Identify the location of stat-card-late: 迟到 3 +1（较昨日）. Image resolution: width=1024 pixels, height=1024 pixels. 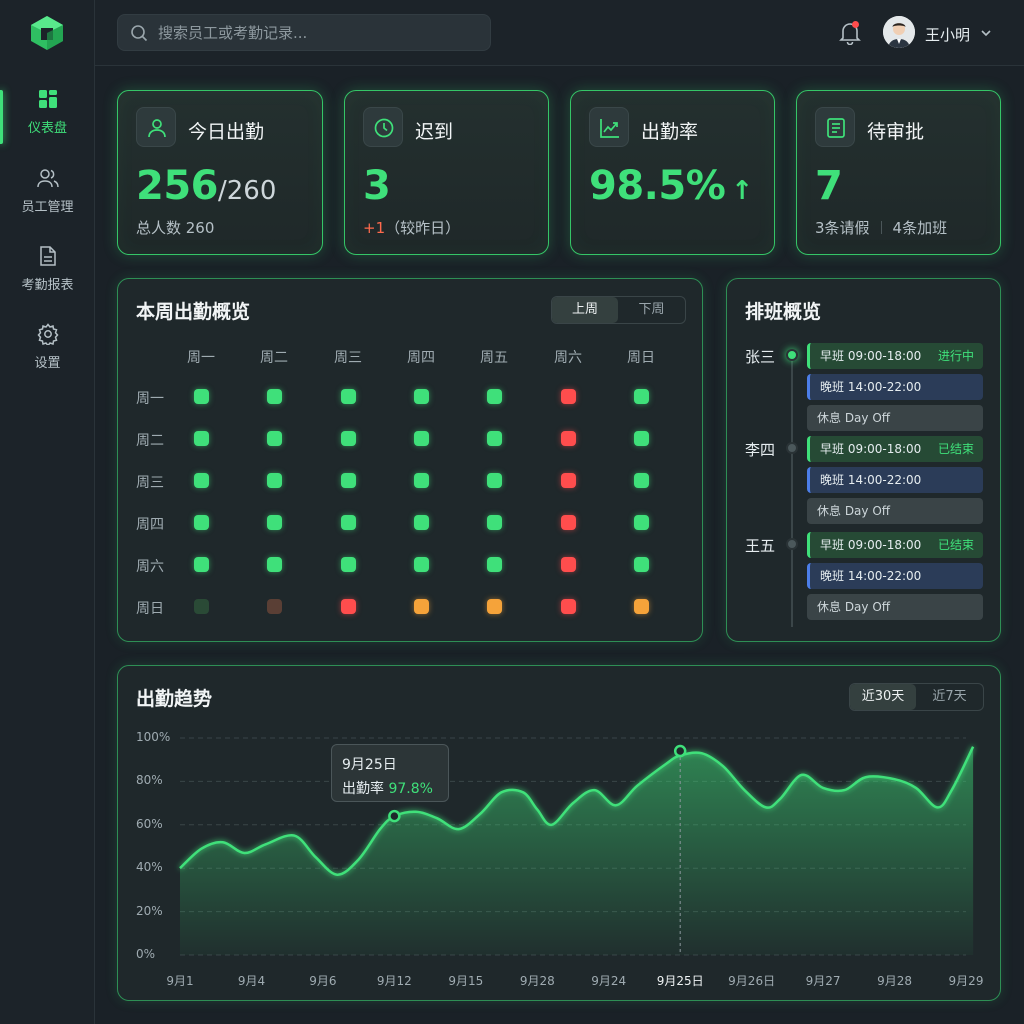
(446, 172).